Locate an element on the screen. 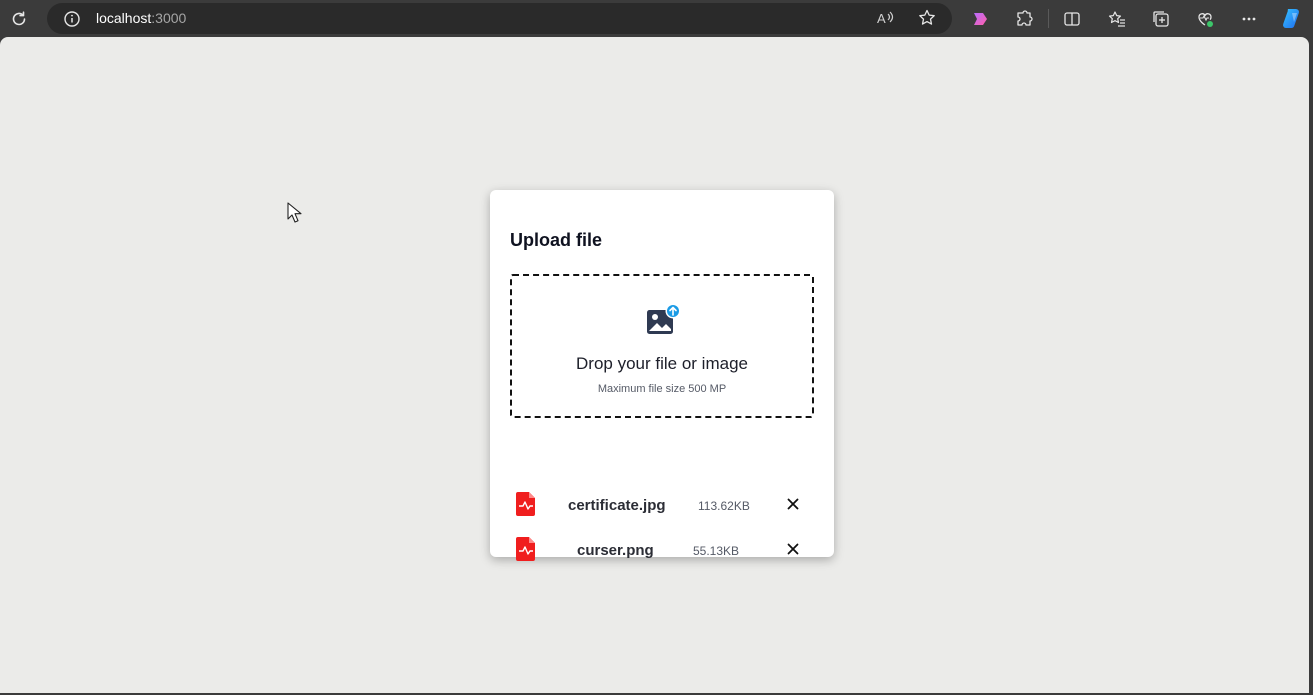  file-name: curser.png is located at coordinates (615, 550).